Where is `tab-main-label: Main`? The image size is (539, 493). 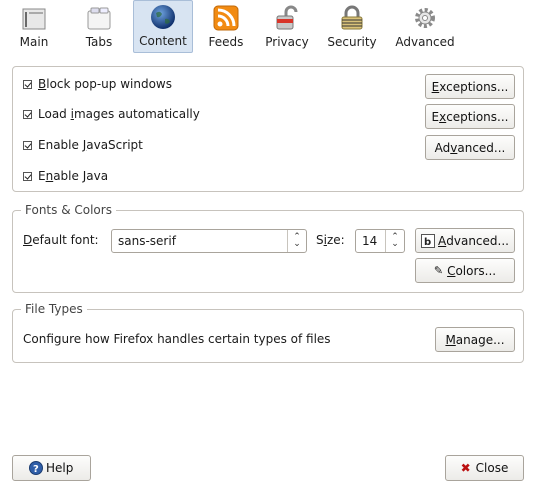 tab-main-label: Main is located at coordinates (34, 42).